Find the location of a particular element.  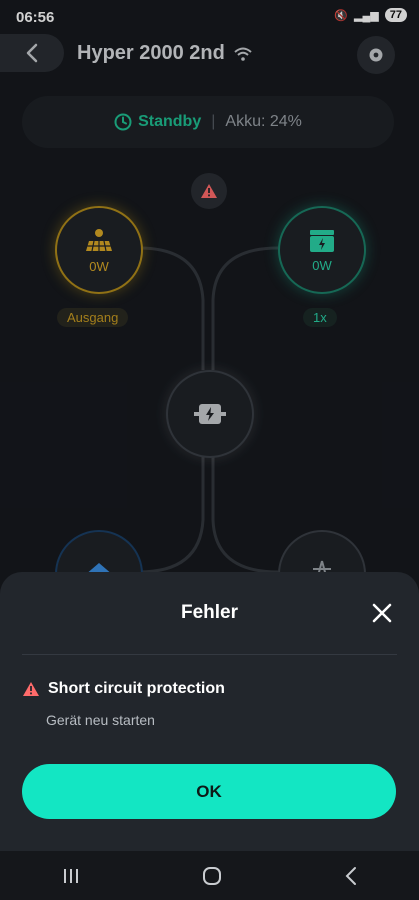

system-nav-bar is located at coordinates (209, 875).